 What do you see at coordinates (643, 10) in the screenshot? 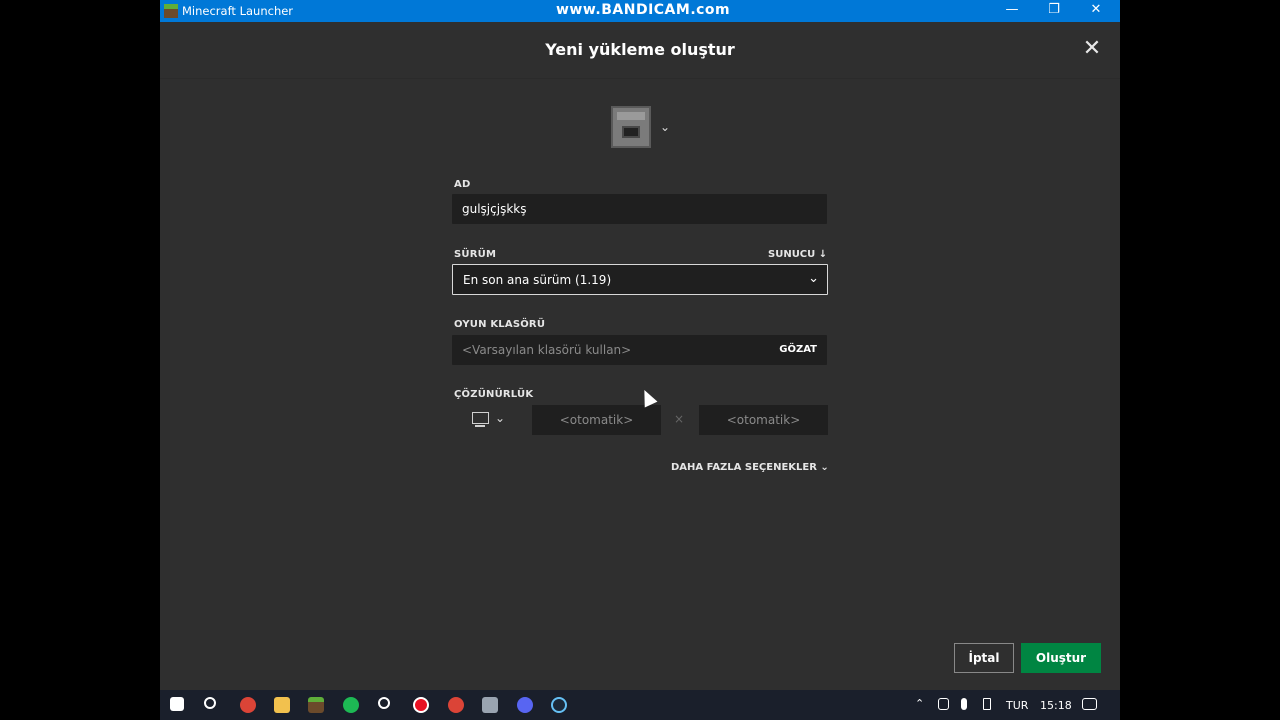
I see `bandicam-watermark: www.BANDICAM.com` at bounding box center [643, 10].